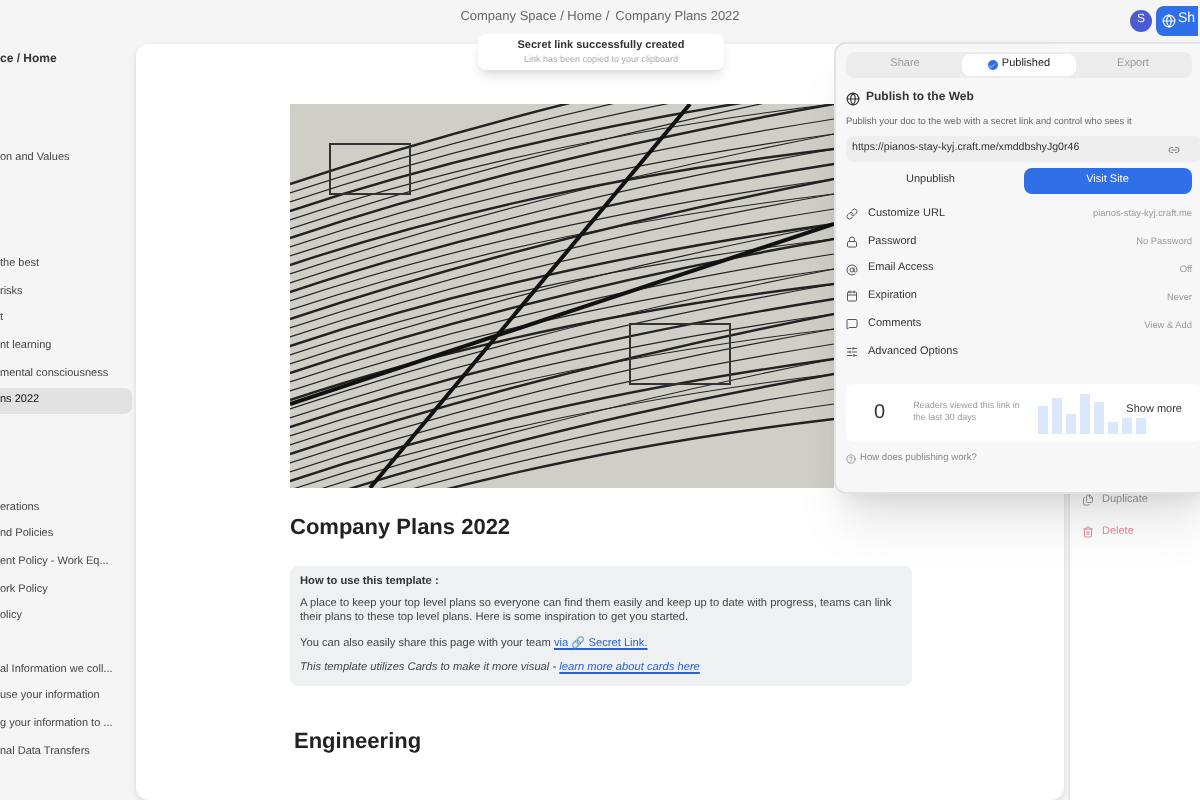 The width and height of the screenshot is (1200, 800). What do you see at coordinates (992, 65) in the screenshot?
I see `check-icon` at bounding box center [992, 65].